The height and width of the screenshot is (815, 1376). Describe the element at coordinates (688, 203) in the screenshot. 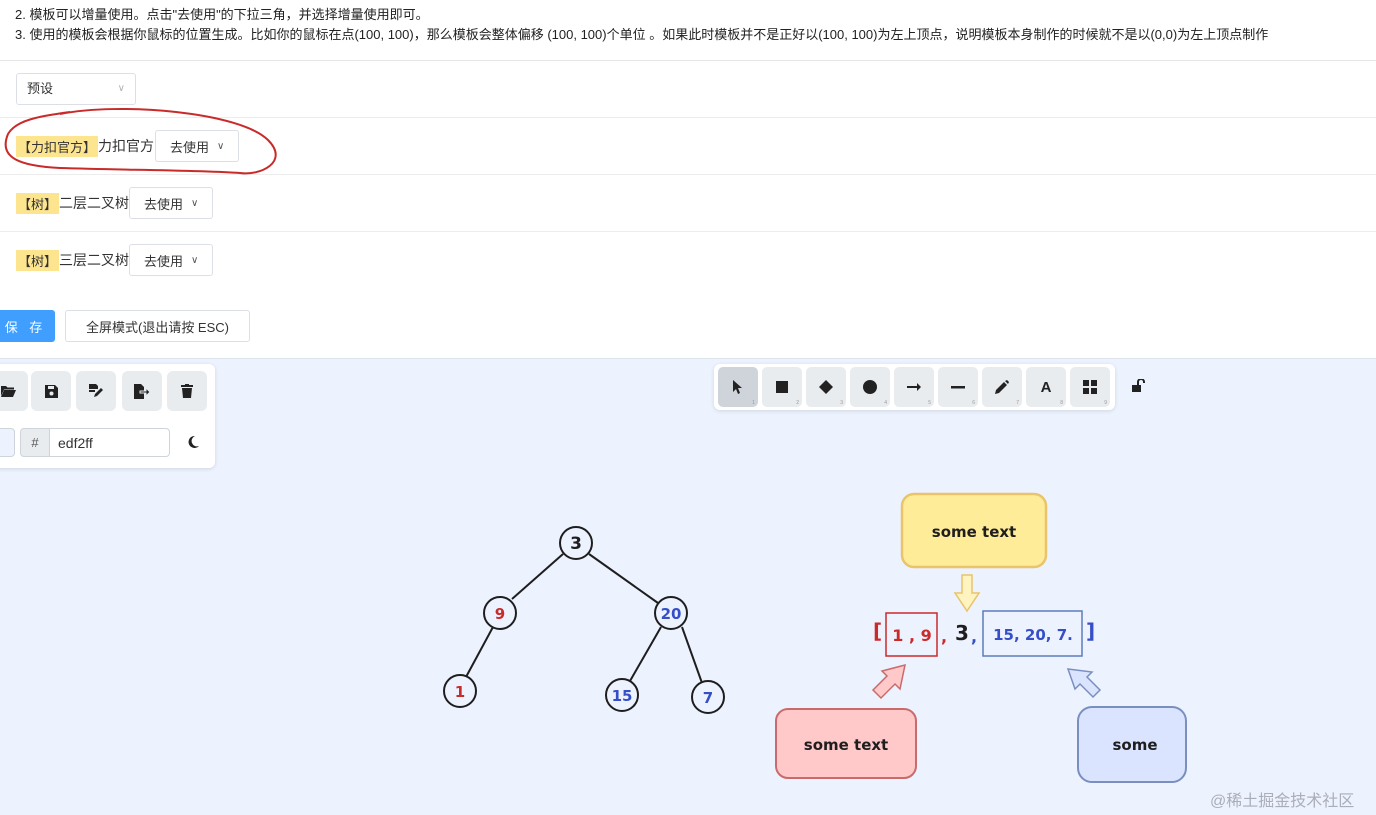

I see `template-row: 【树】 二层二叉树 去使用 ∨` at that location.